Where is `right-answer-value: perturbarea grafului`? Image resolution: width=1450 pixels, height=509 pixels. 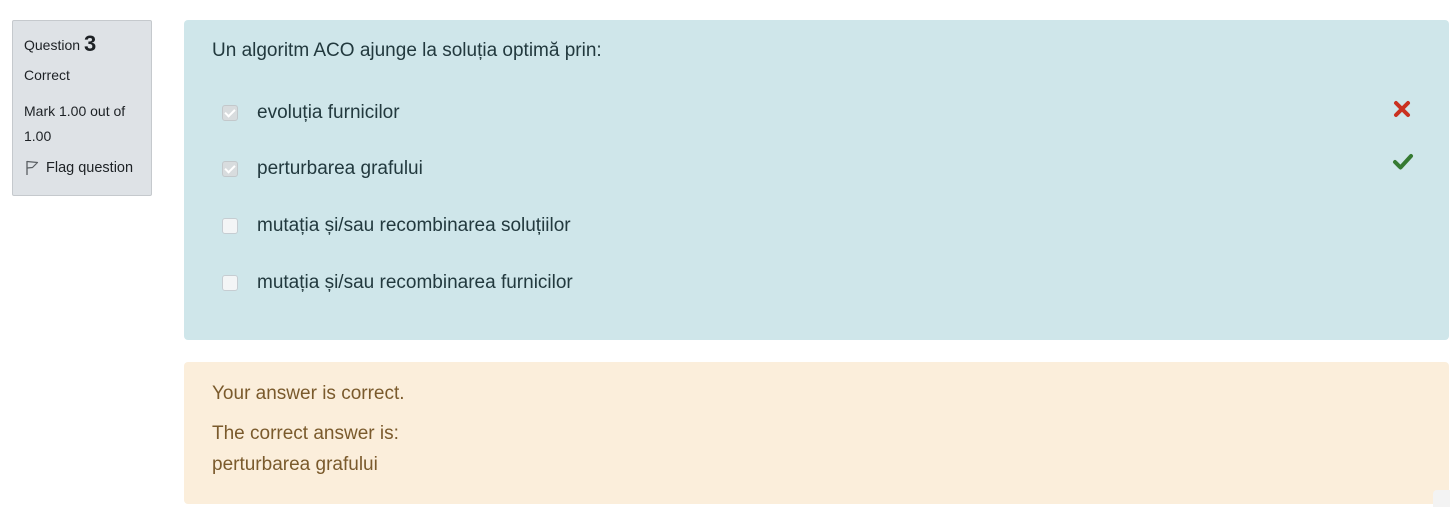
right-answer-value: perturbarea grafului is located at coordinates (295, 464).